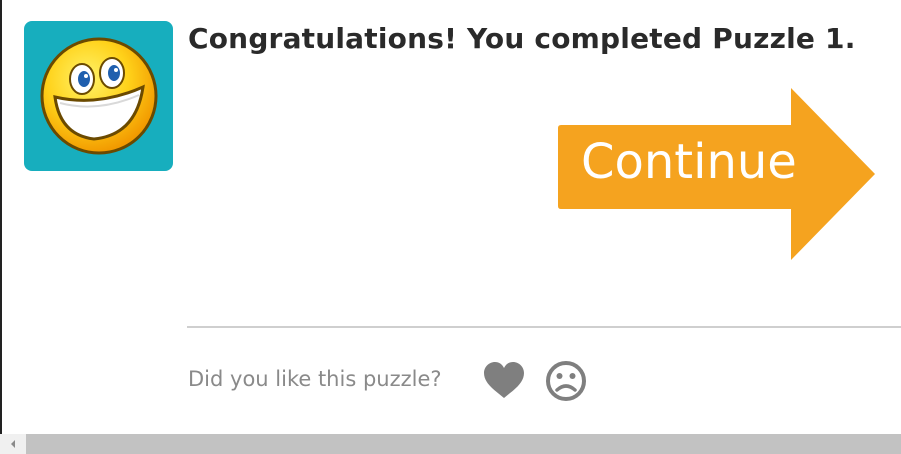  I want to click on window-left-border, so click(1, 227).